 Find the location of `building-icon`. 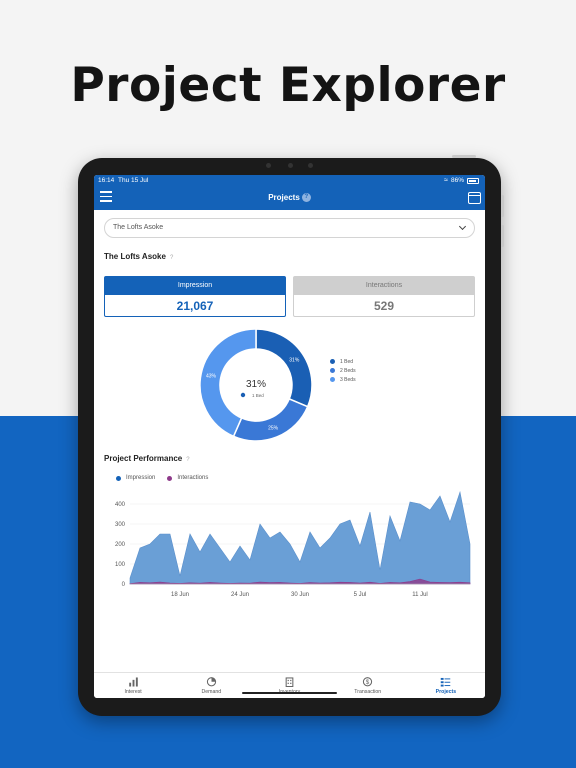

building-icon is located at coordinates (289, 681).